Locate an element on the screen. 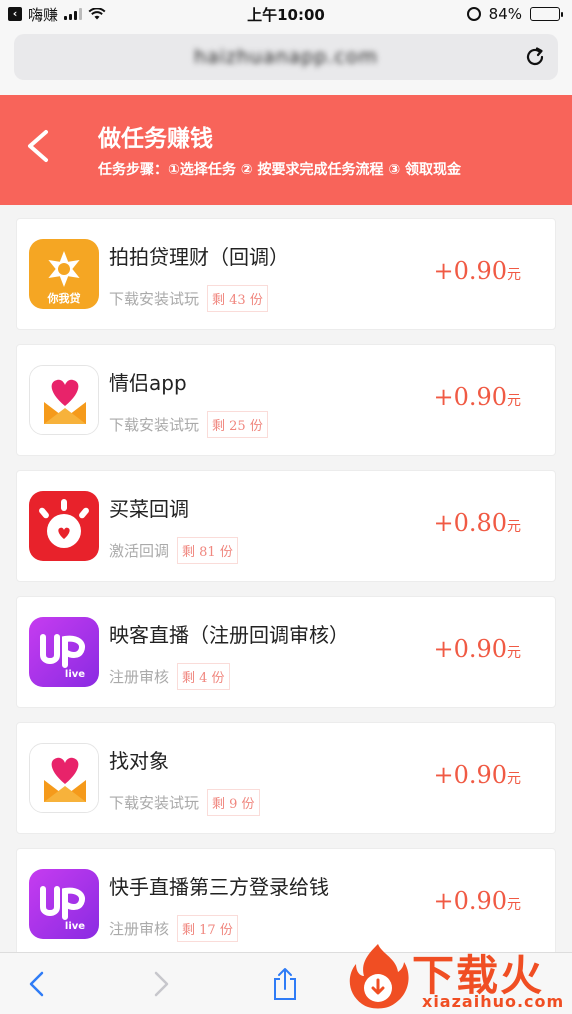 This screenshot has height=1014, width=572. paipaidai-logo-text: 你我贷 is located at coordinates (64, 298).